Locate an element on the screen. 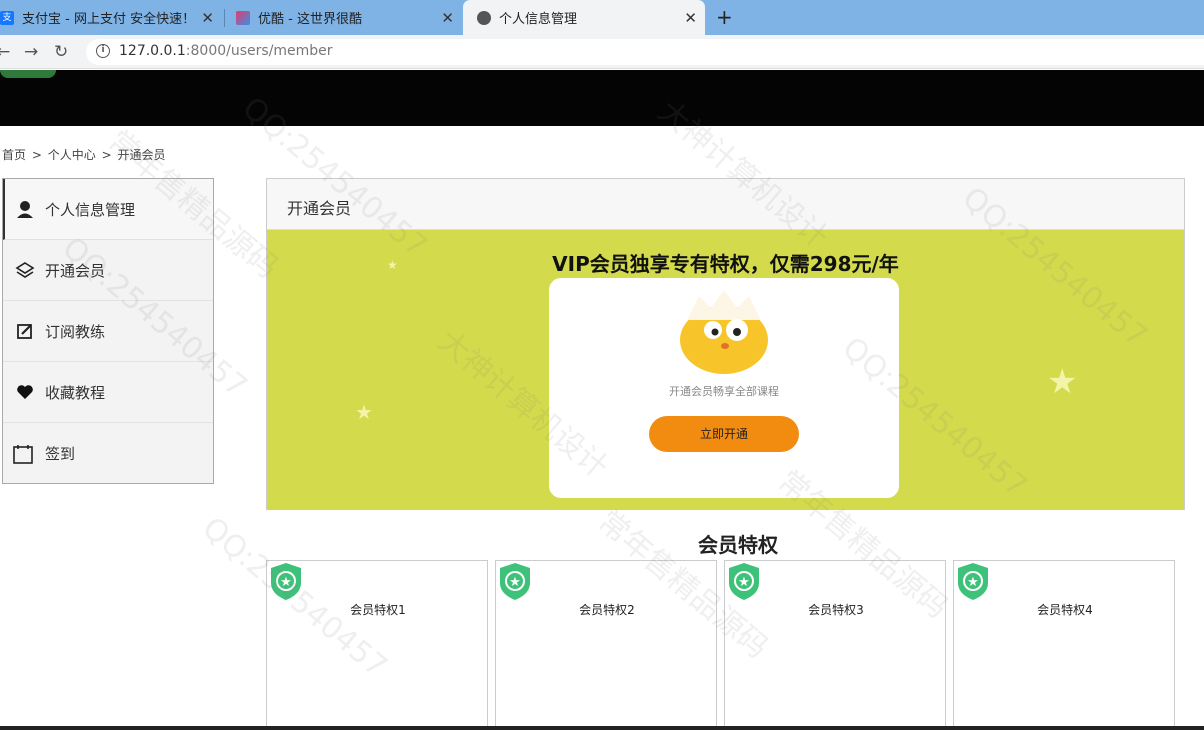 The width and height of the screenshot is (1204, 730). sidebar-item-label: 个人信息管理 is located at coordinates (90, 209).